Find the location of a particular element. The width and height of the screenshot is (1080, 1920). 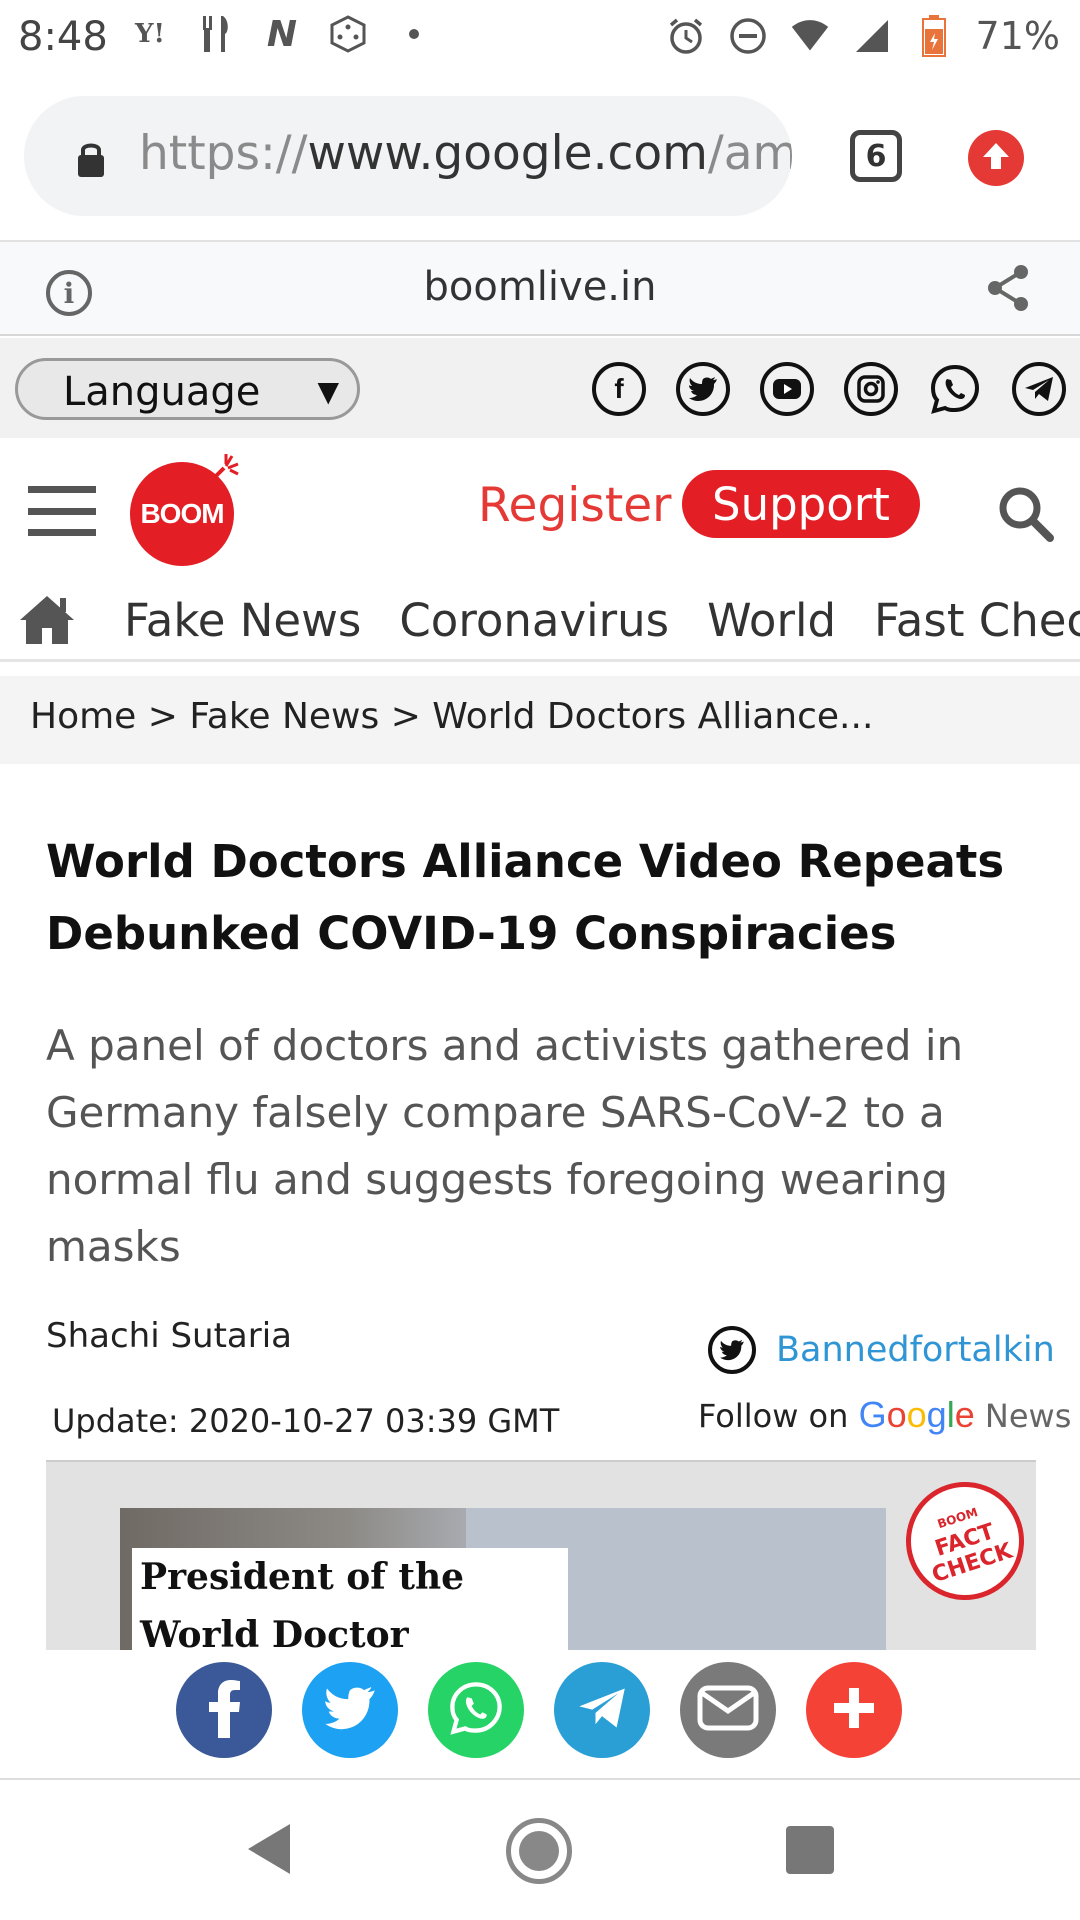

nav-item-fake-news: Fake News is located at coordinates (242, 620).